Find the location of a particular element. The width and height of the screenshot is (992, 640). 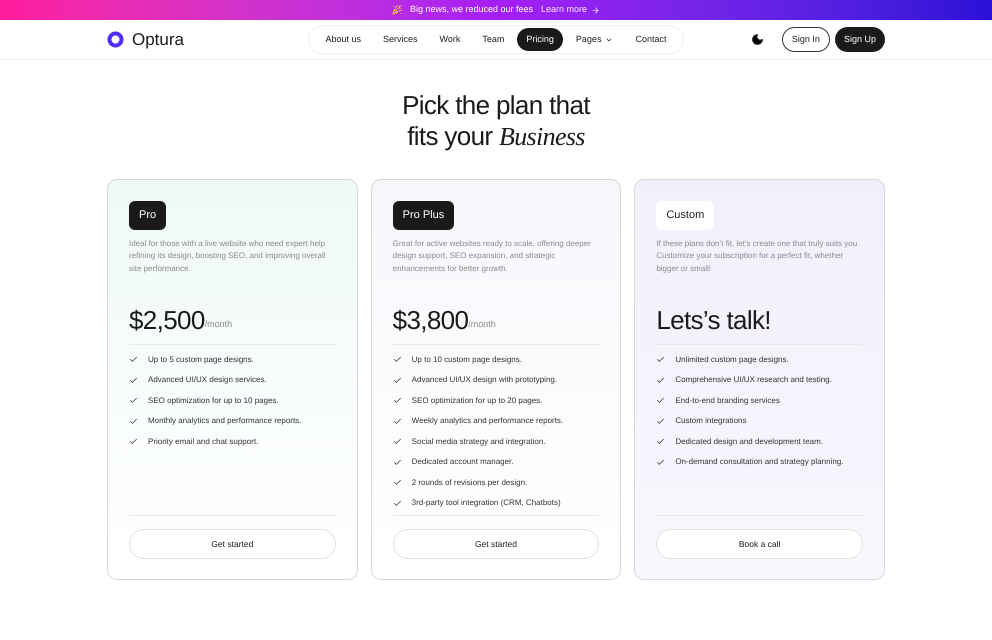

feature-text: SEO optimization for up to 10 pages. is located at coordinates (213, 400).